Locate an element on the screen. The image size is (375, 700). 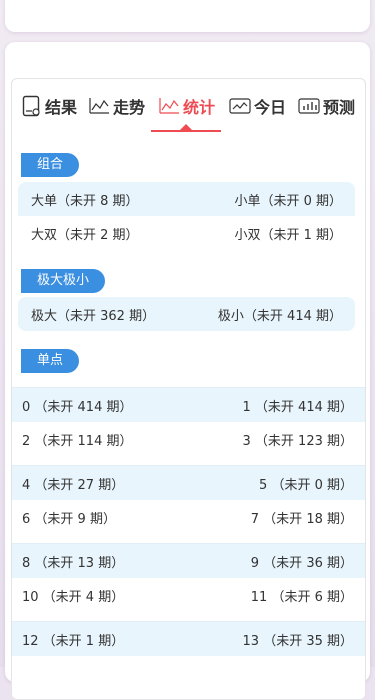
single-row: 6 （未开 9 期） 7 （未开 18 期） is located at coordinates (188, 517).